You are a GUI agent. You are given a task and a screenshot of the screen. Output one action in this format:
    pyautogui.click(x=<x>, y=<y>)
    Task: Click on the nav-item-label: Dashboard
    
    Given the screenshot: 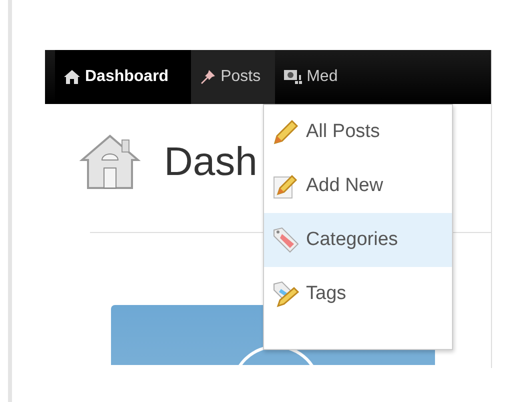 What is the action you would take?
    pyautogui.click(x=127, y=77)
    